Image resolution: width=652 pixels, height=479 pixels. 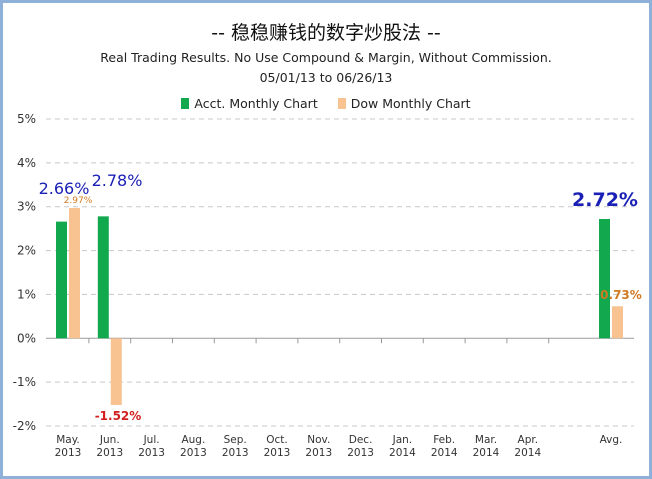 What do you see at coordinates (109, 440) in the screenshot?
I see `x-tick-label-month: Jun.` at bounding box center [109, 440].